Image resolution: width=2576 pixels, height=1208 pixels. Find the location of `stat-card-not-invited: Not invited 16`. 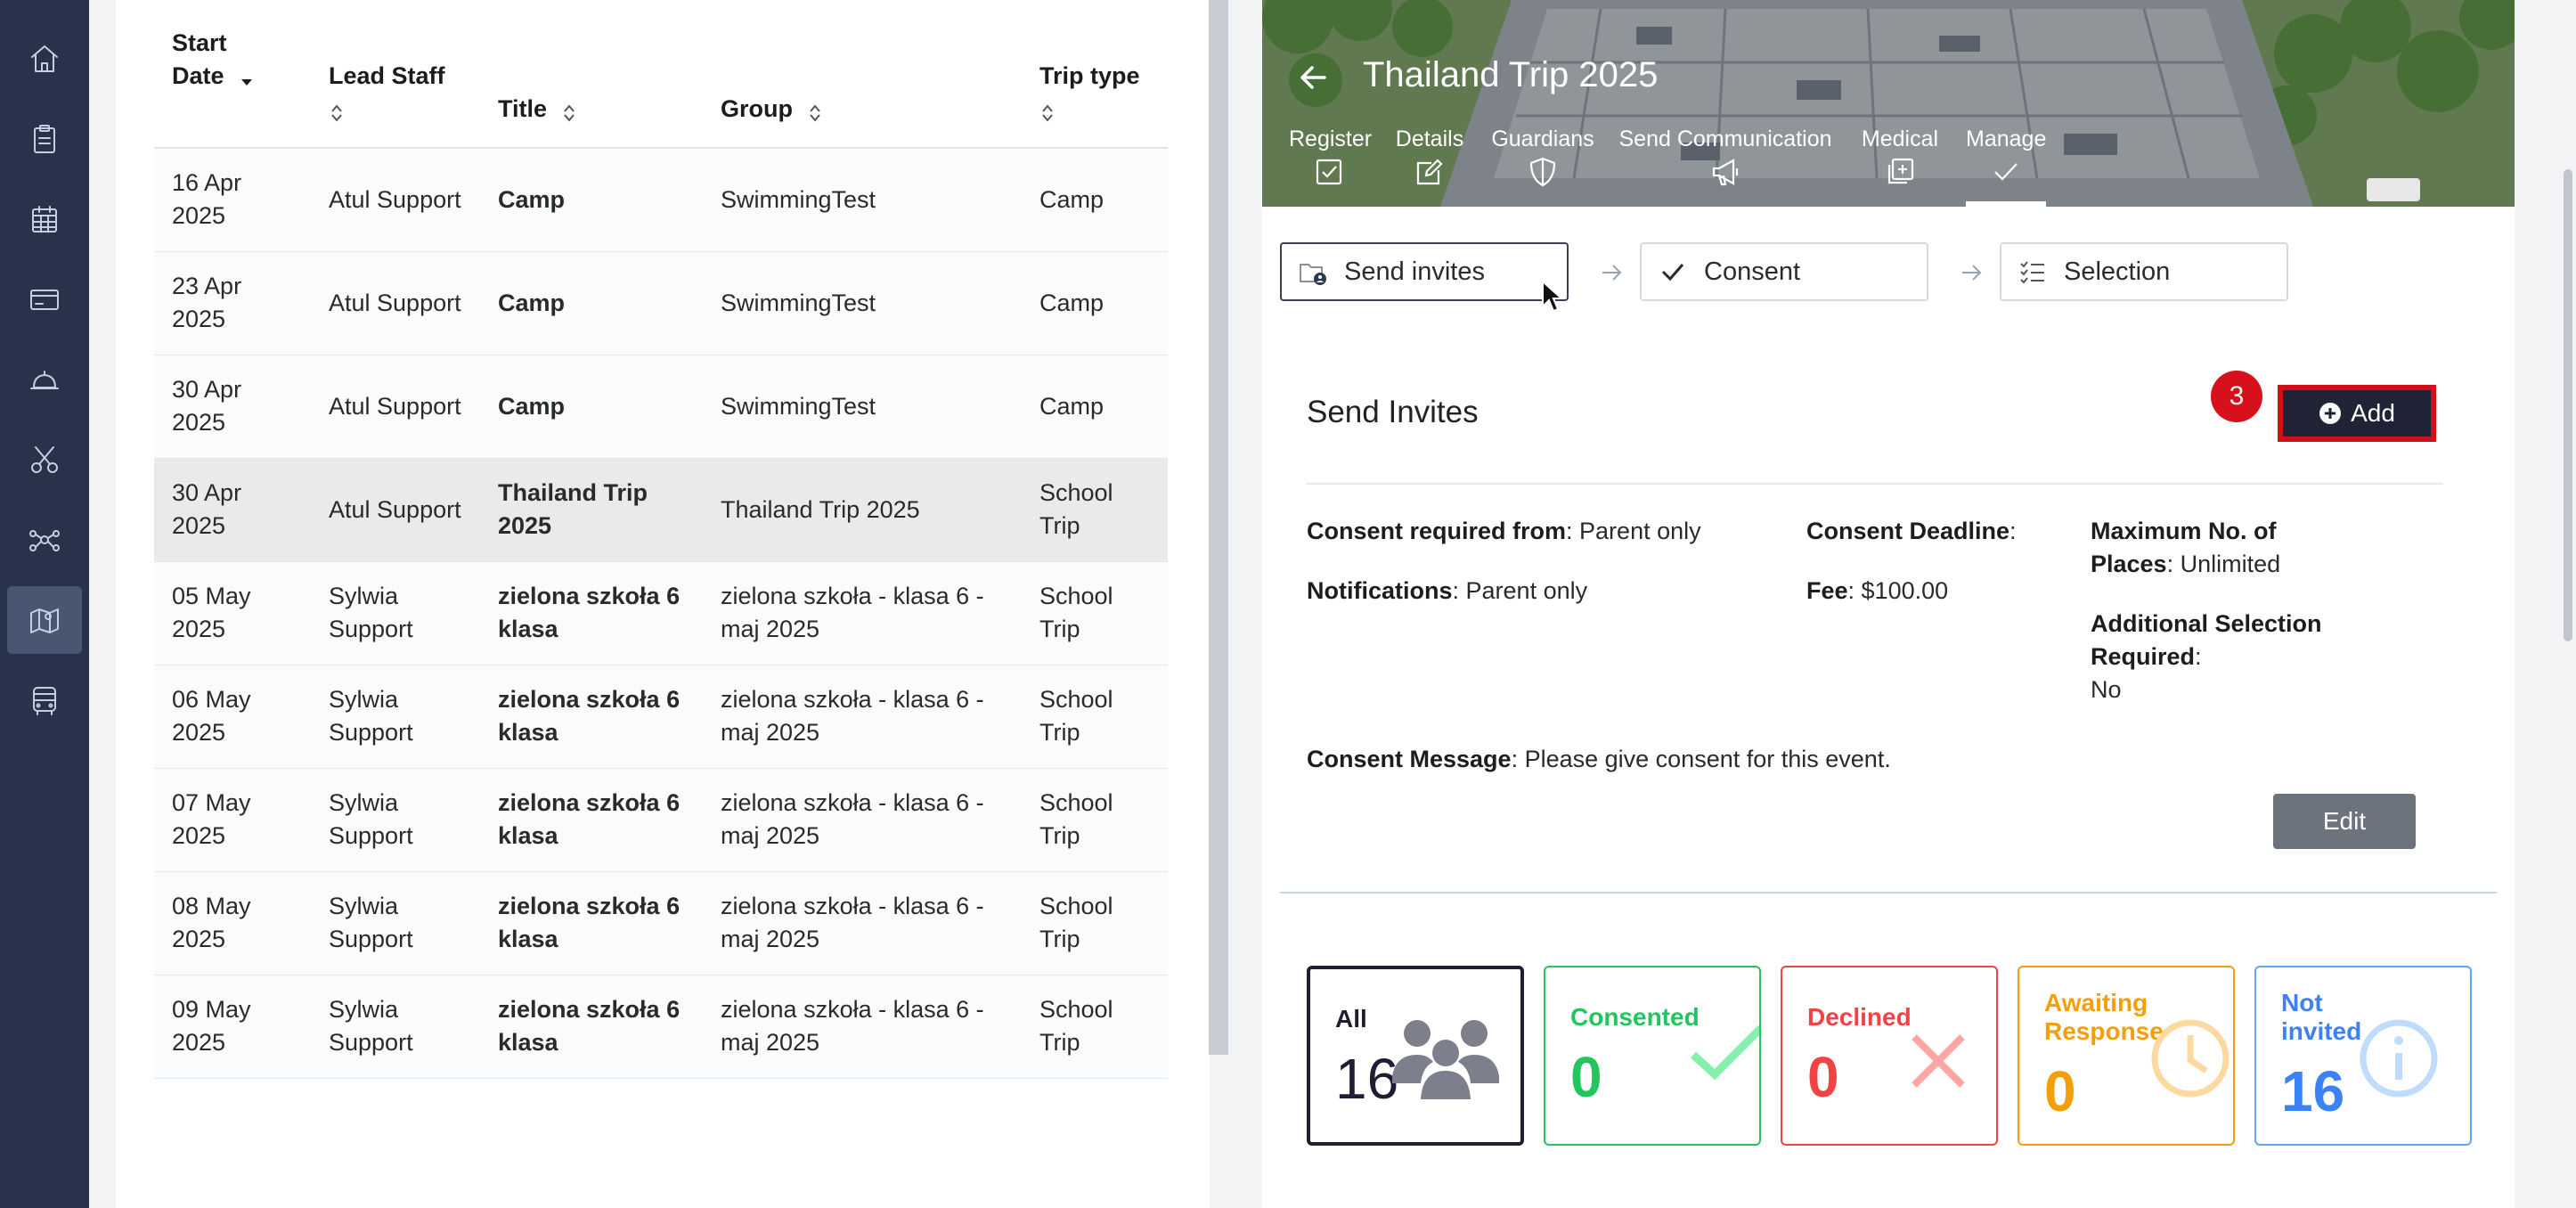

stat-card-not-invited: Not invited 16 is located at coordinates (2363, 1056).